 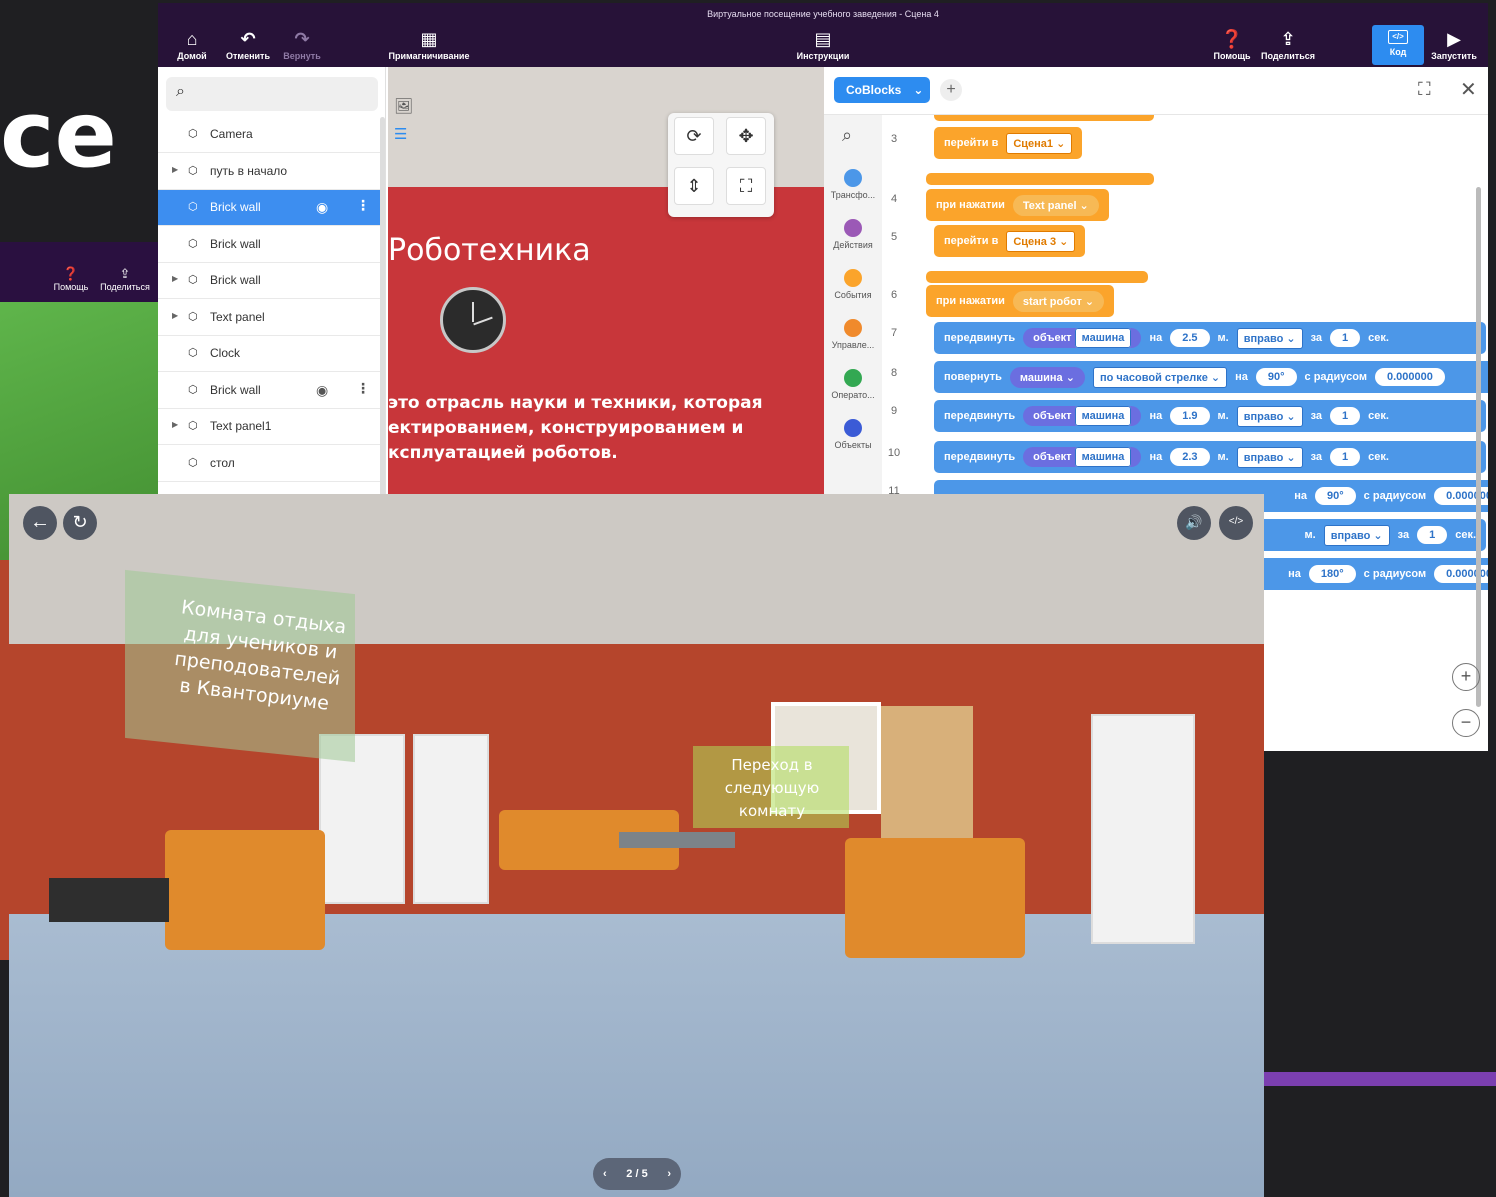 What do you see at coordinates (1409, 377) in the screenshot?
I see `radius-input: 0.000000` at bounding box center [1409, 377].